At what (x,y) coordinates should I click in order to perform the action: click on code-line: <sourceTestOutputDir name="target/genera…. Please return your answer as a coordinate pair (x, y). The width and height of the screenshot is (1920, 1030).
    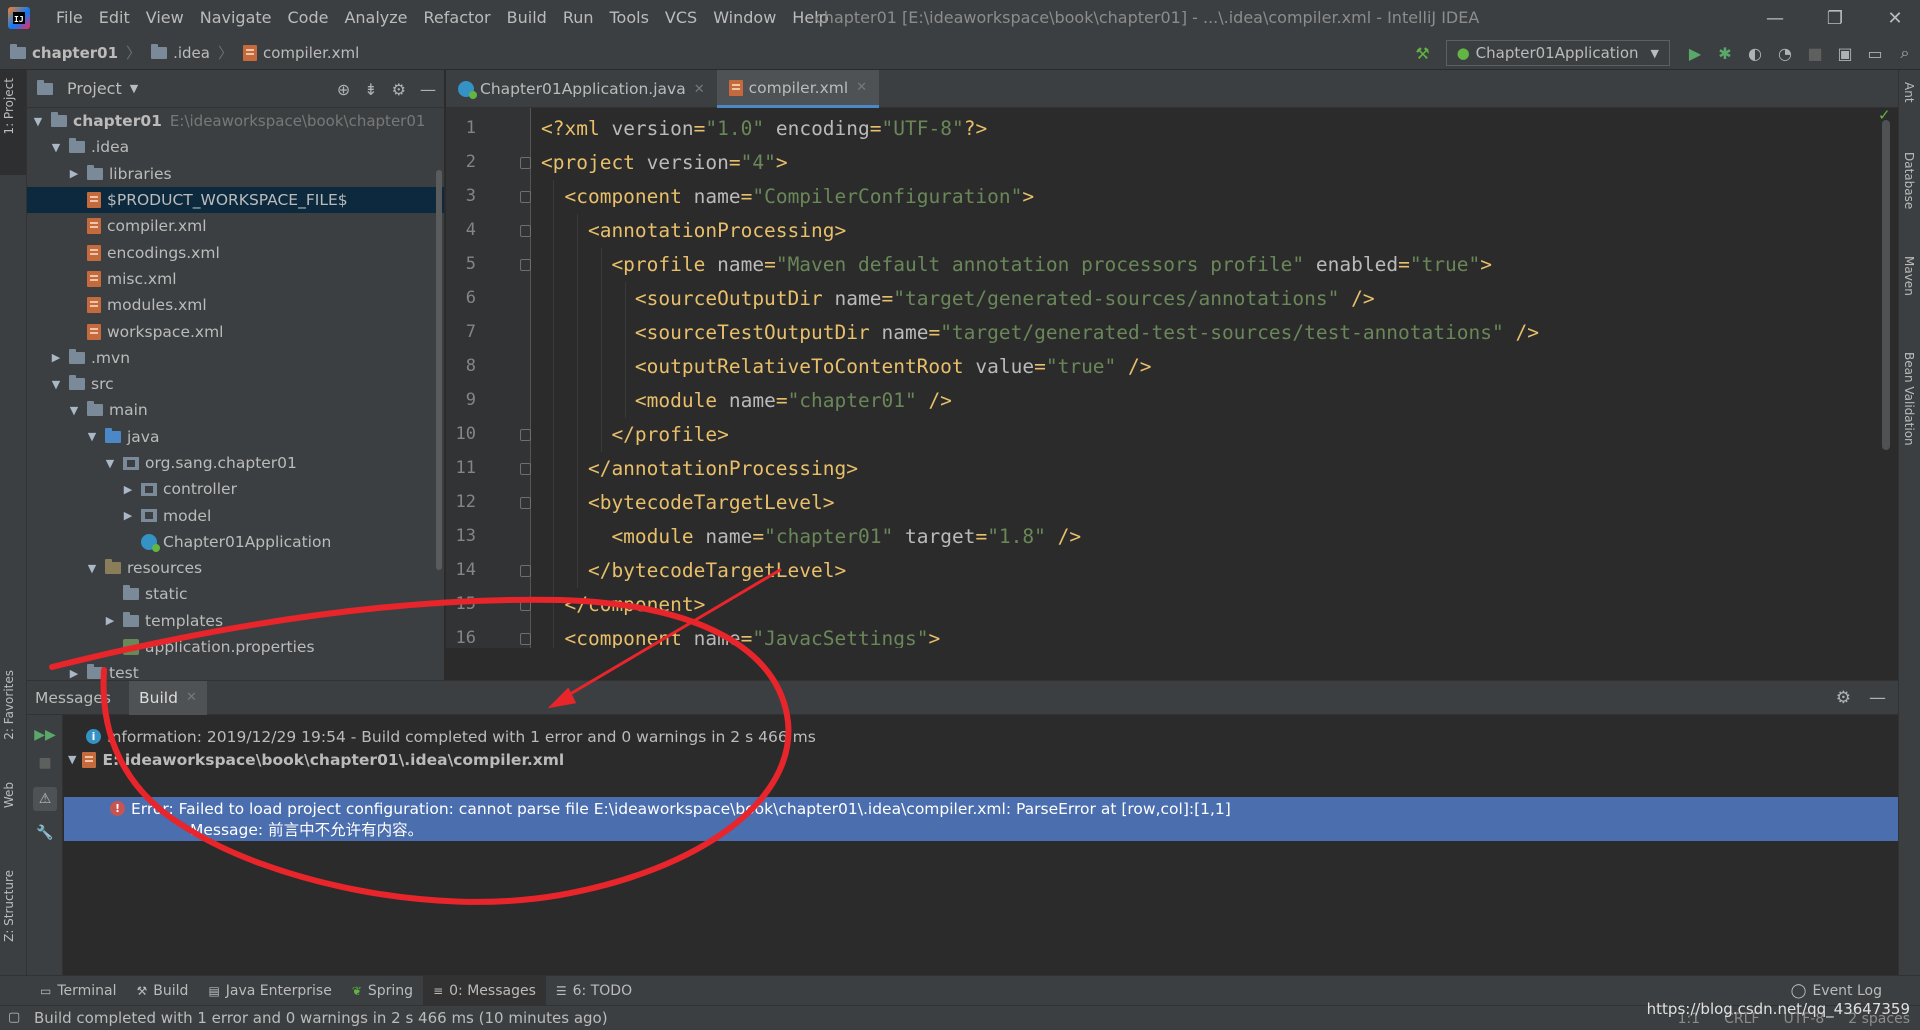
    Looking at the image, I should click on (1040, 333).